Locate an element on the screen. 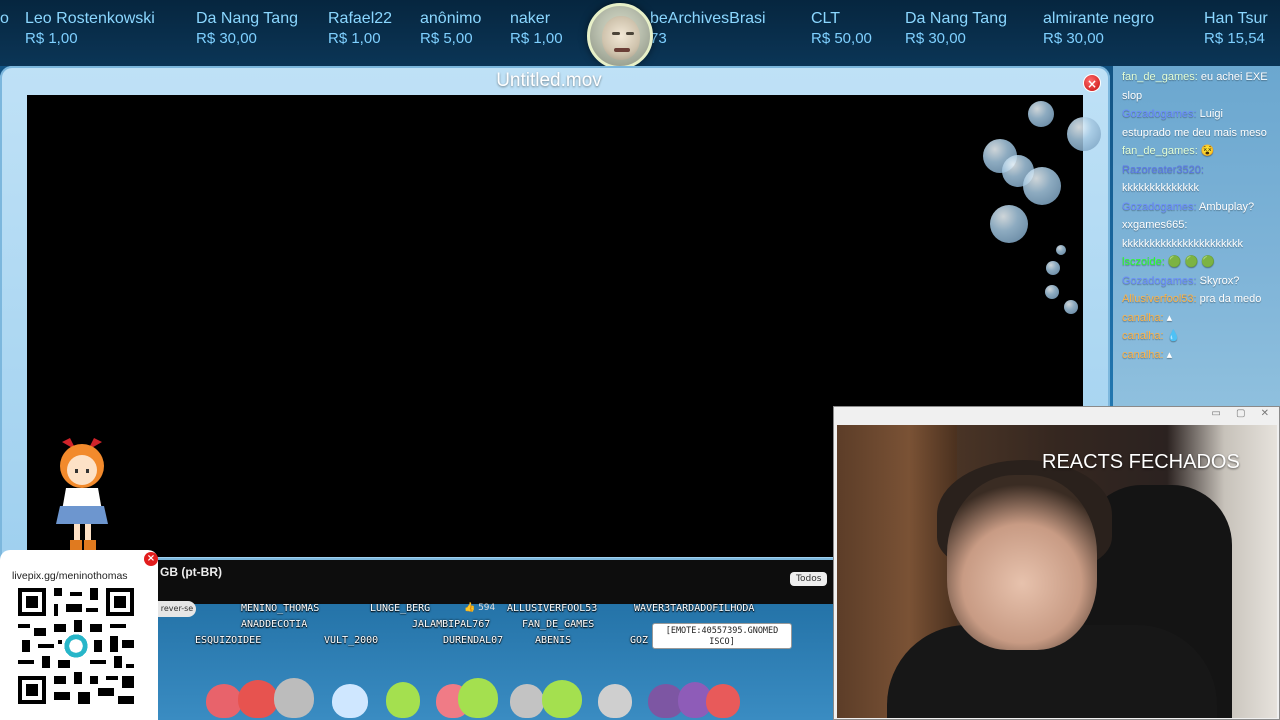  donation-item: beArchivesBrasi 73 is located at coordinates (708, 28).